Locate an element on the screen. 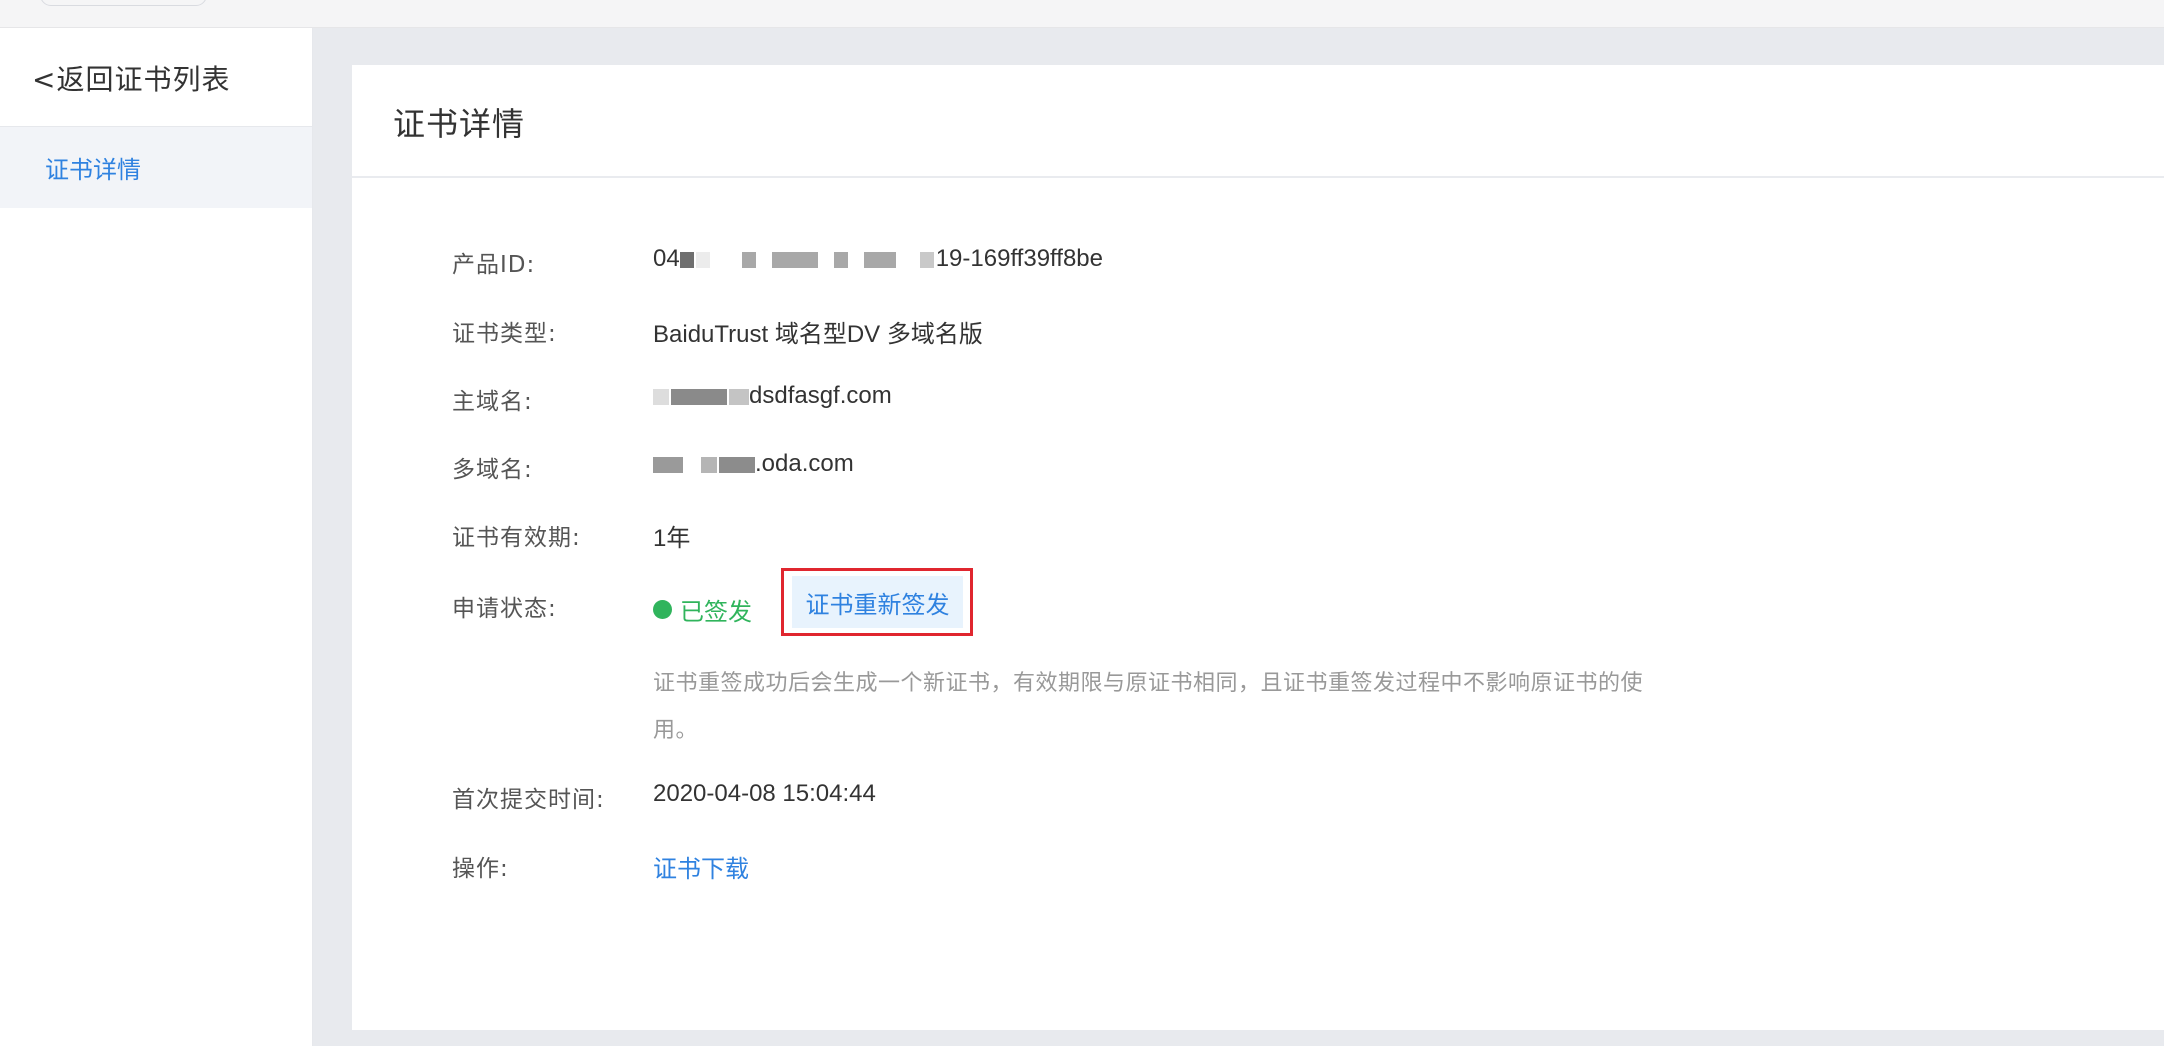  main-domain-label: 主域名: is located at coordinates (492, 402).